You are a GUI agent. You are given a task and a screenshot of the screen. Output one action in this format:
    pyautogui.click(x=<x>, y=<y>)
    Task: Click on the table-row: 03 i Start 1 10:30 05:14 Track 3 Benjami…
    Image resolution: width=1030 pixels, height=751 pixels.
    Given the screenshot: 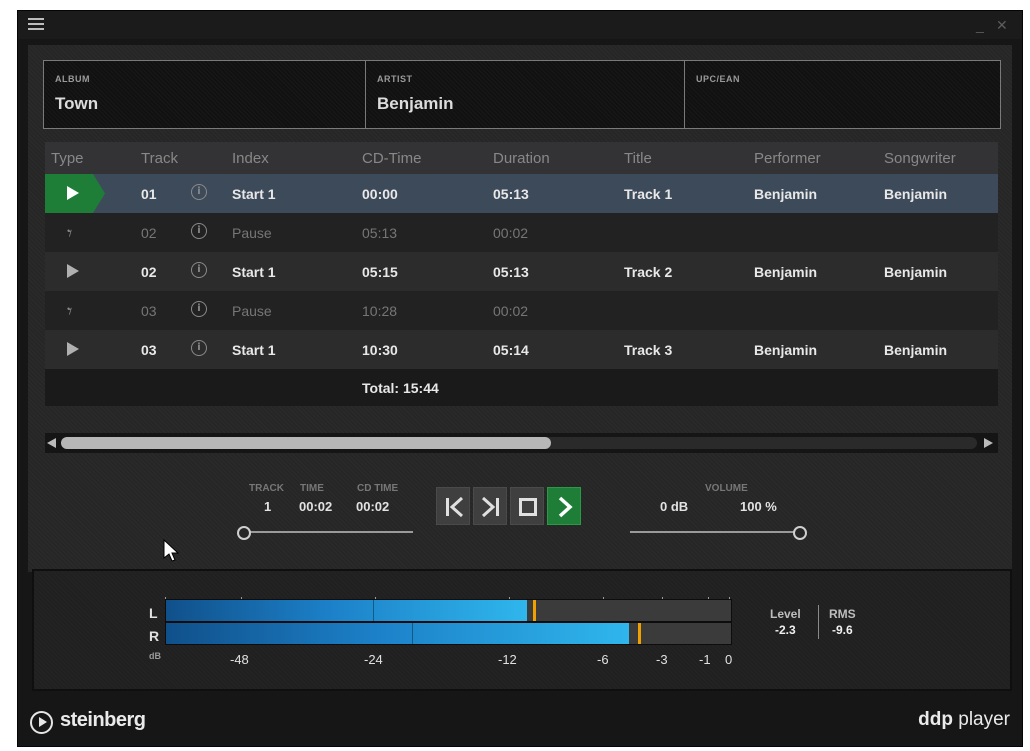 What is the action you would take?
    pyautogui.click(x=521, y=349)
    